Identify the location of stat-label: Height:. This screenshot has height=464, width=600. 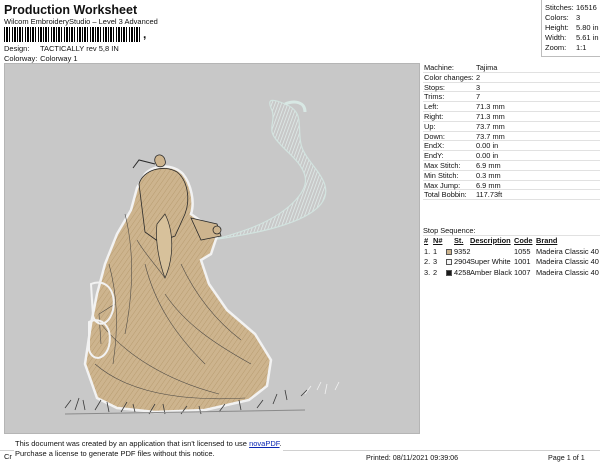
(557, 27).